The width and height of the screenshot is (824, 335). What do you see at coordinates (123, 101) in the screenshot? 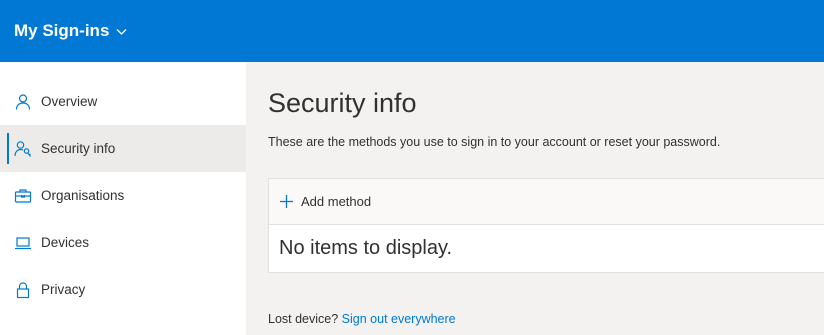
I see `sidebar-item-overview: Overview` at bounding box center [123, 101].